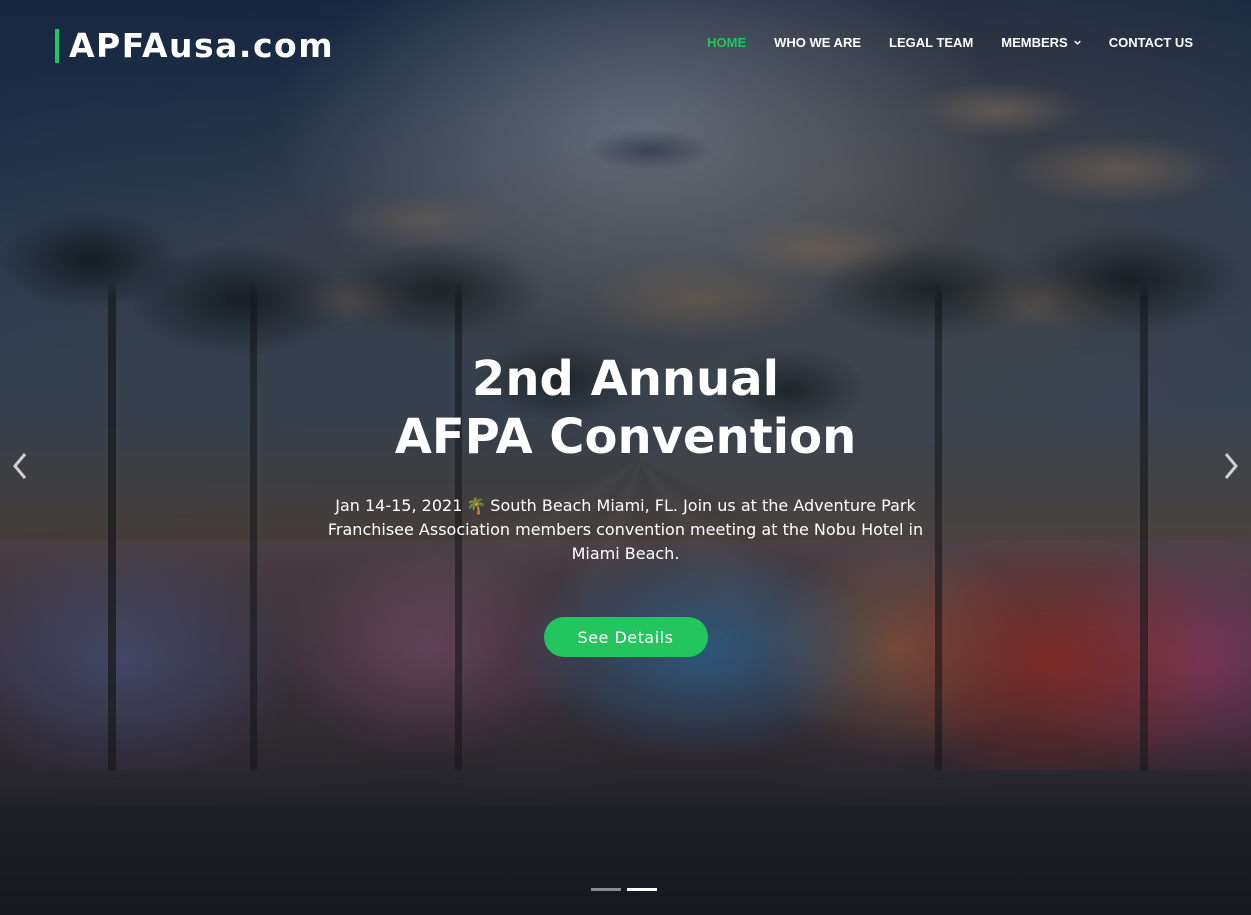 Image resolution: width=1251 pixels, height=915 pixels. Describe the element at coordinates (1077, 42) in the screenshot. I see `chevron-down-icon` at that location.